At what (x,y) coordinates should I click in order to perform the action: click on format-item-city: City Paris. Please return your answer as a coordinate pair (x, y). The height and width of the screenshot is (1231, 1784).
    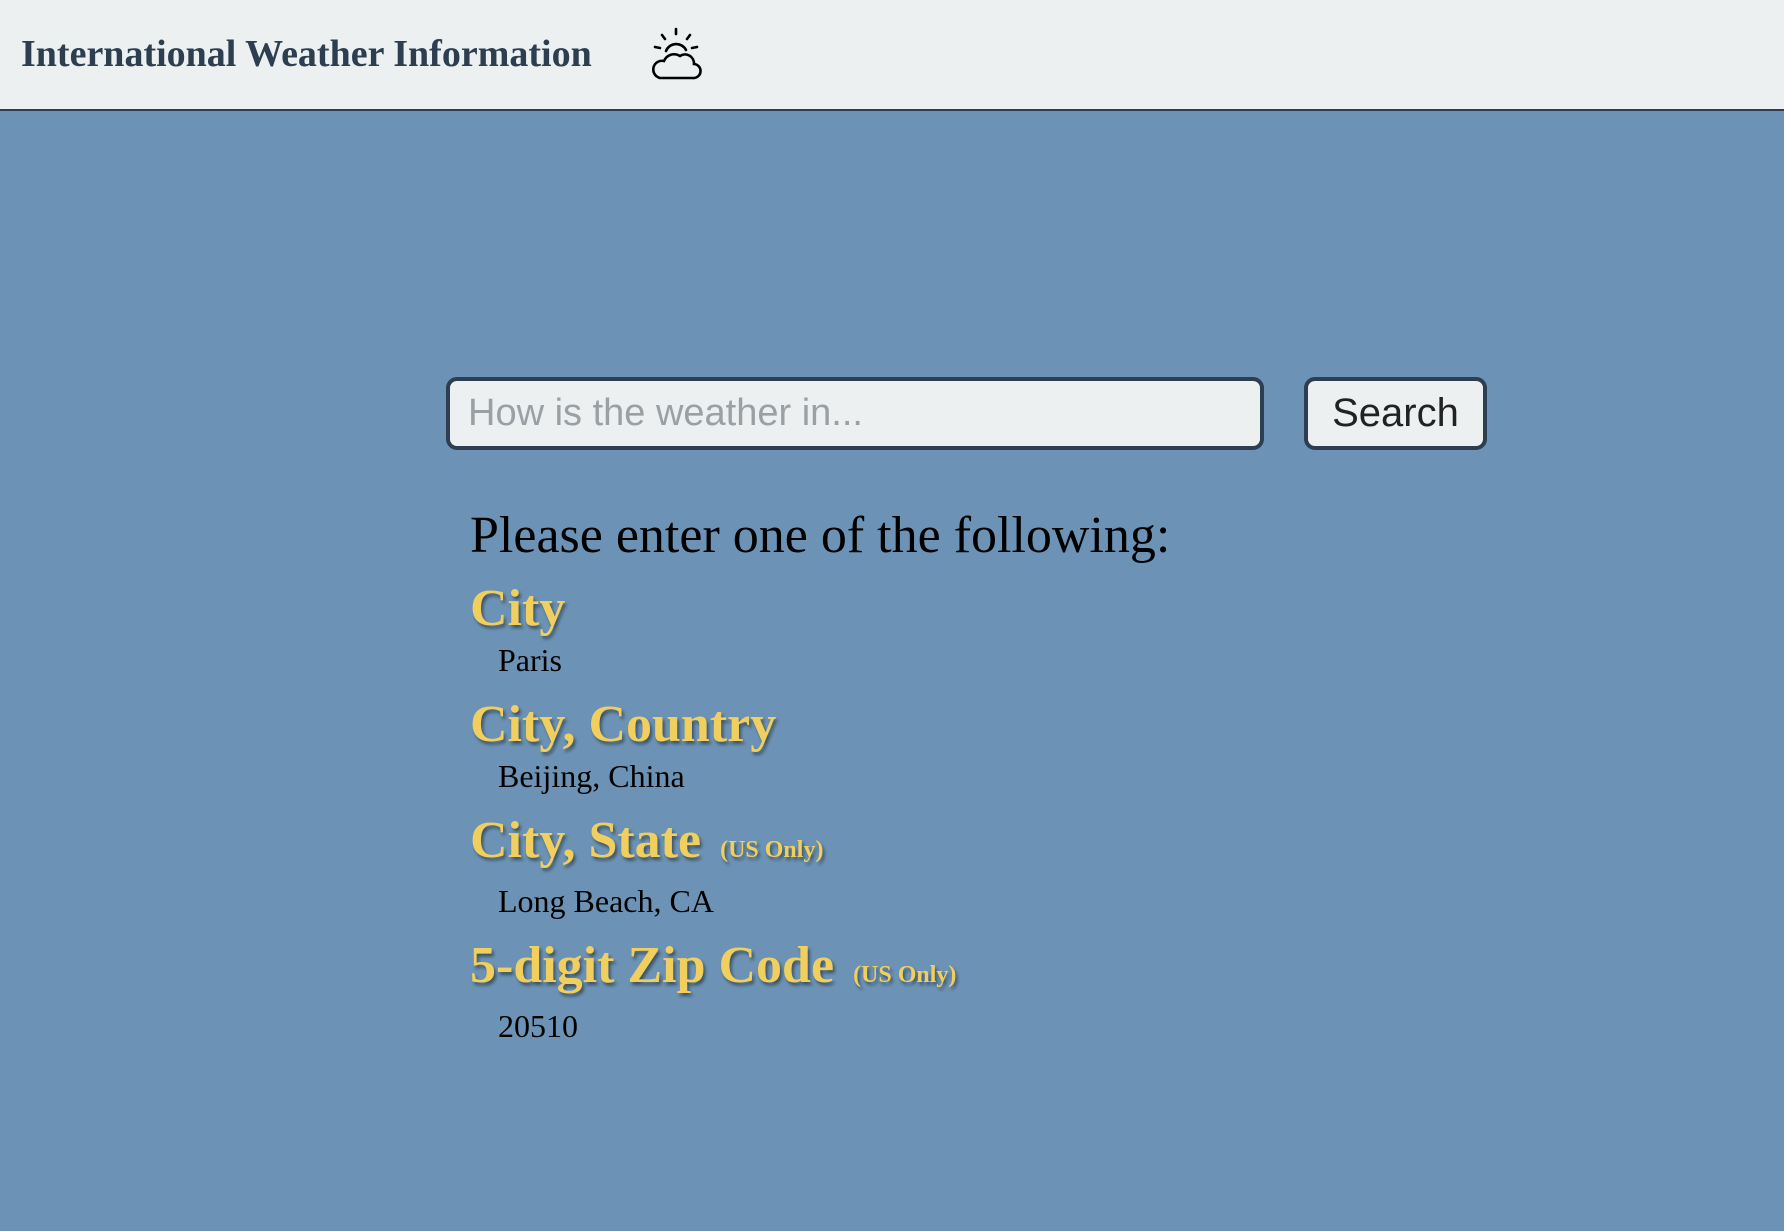
    Looking at the image, I should click on (920, 629).